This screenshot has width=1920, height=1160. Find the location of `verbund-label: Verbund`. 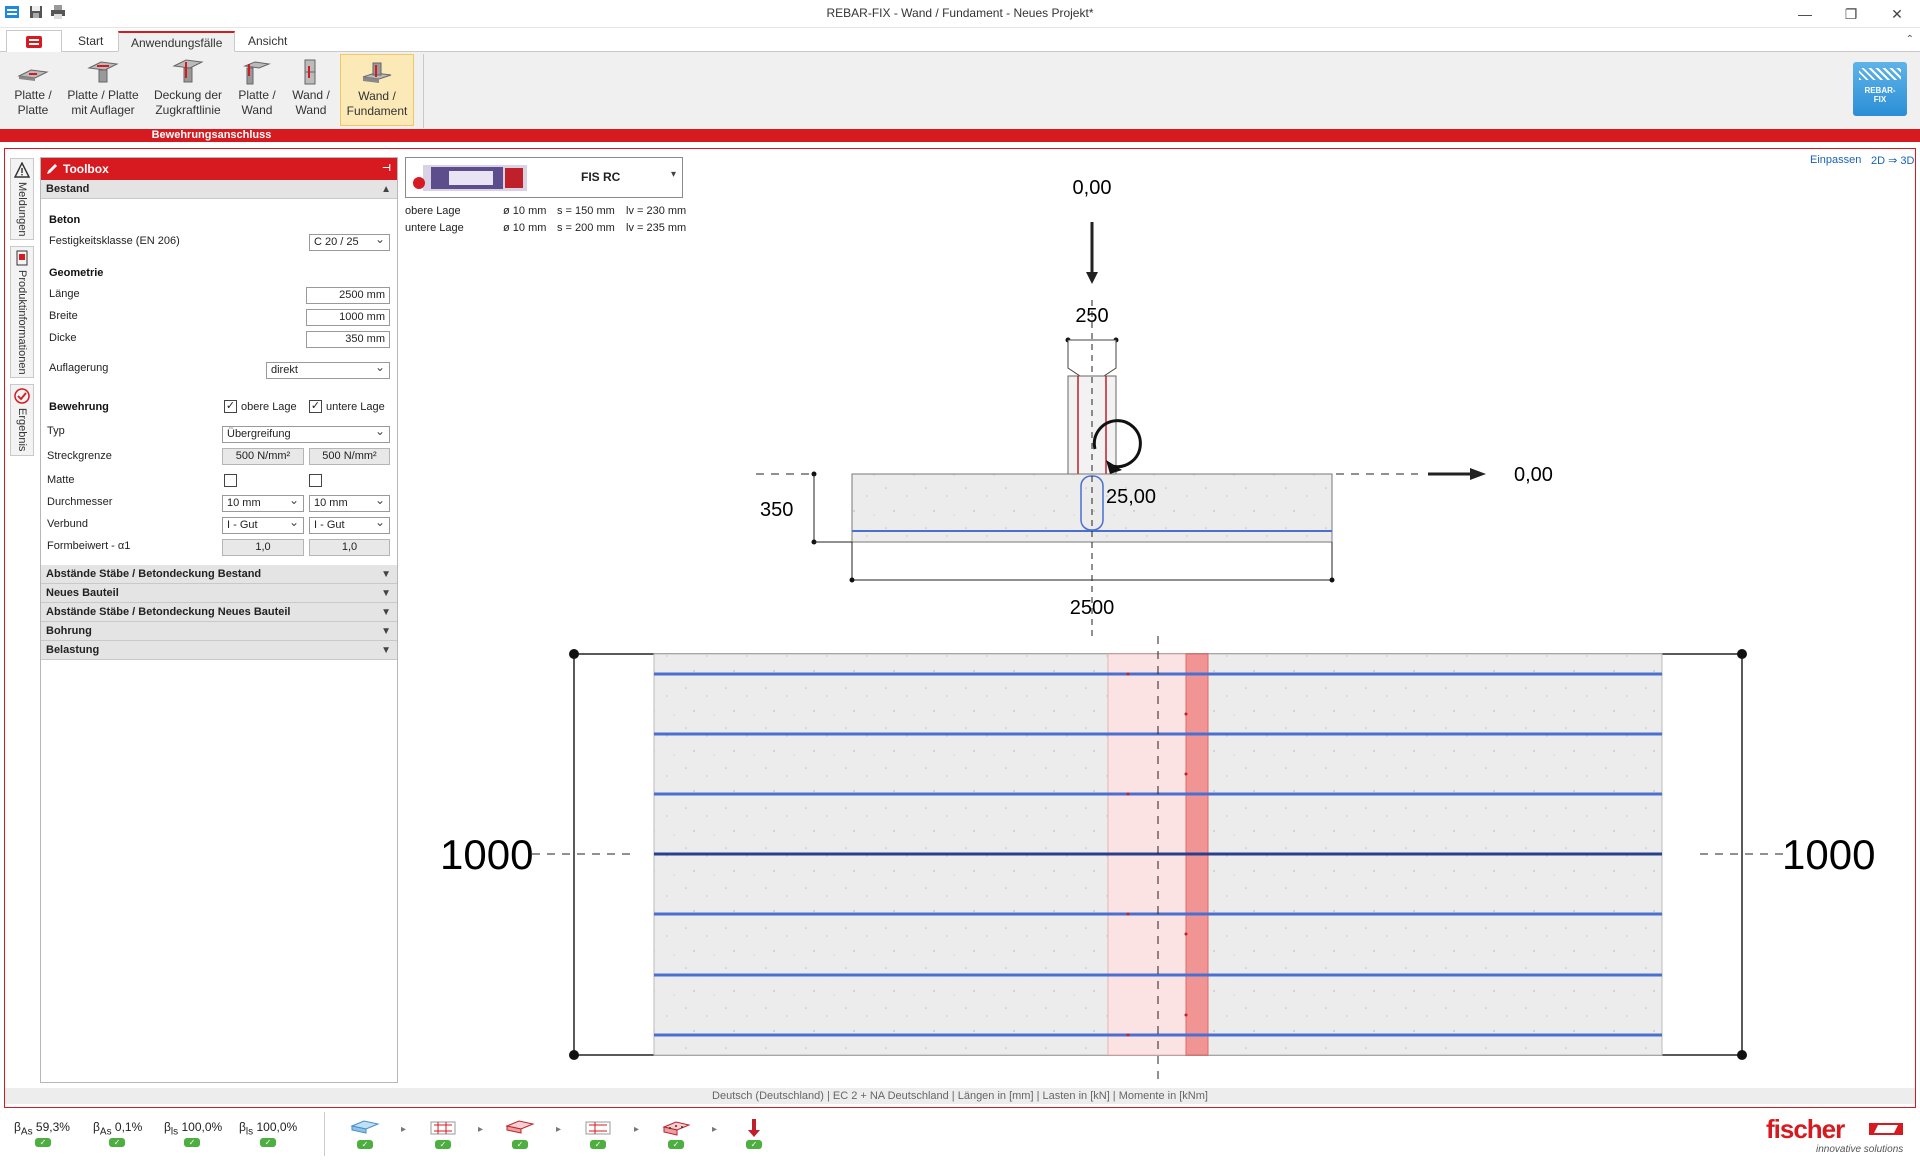

verbund-label: Verbund is located at coordinates (67, 524).